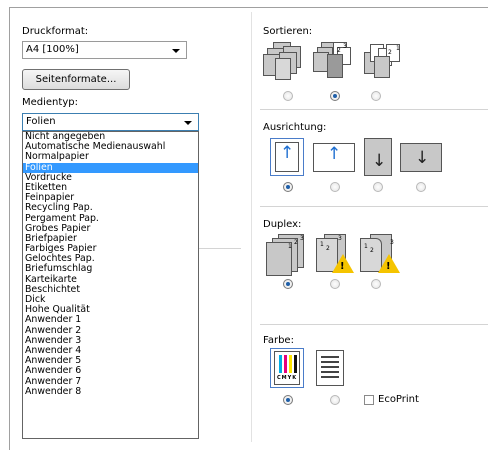 The width and height of the screenshot is (488, 450). I want to click on medientyp-value: Folien, so click(41, 121).